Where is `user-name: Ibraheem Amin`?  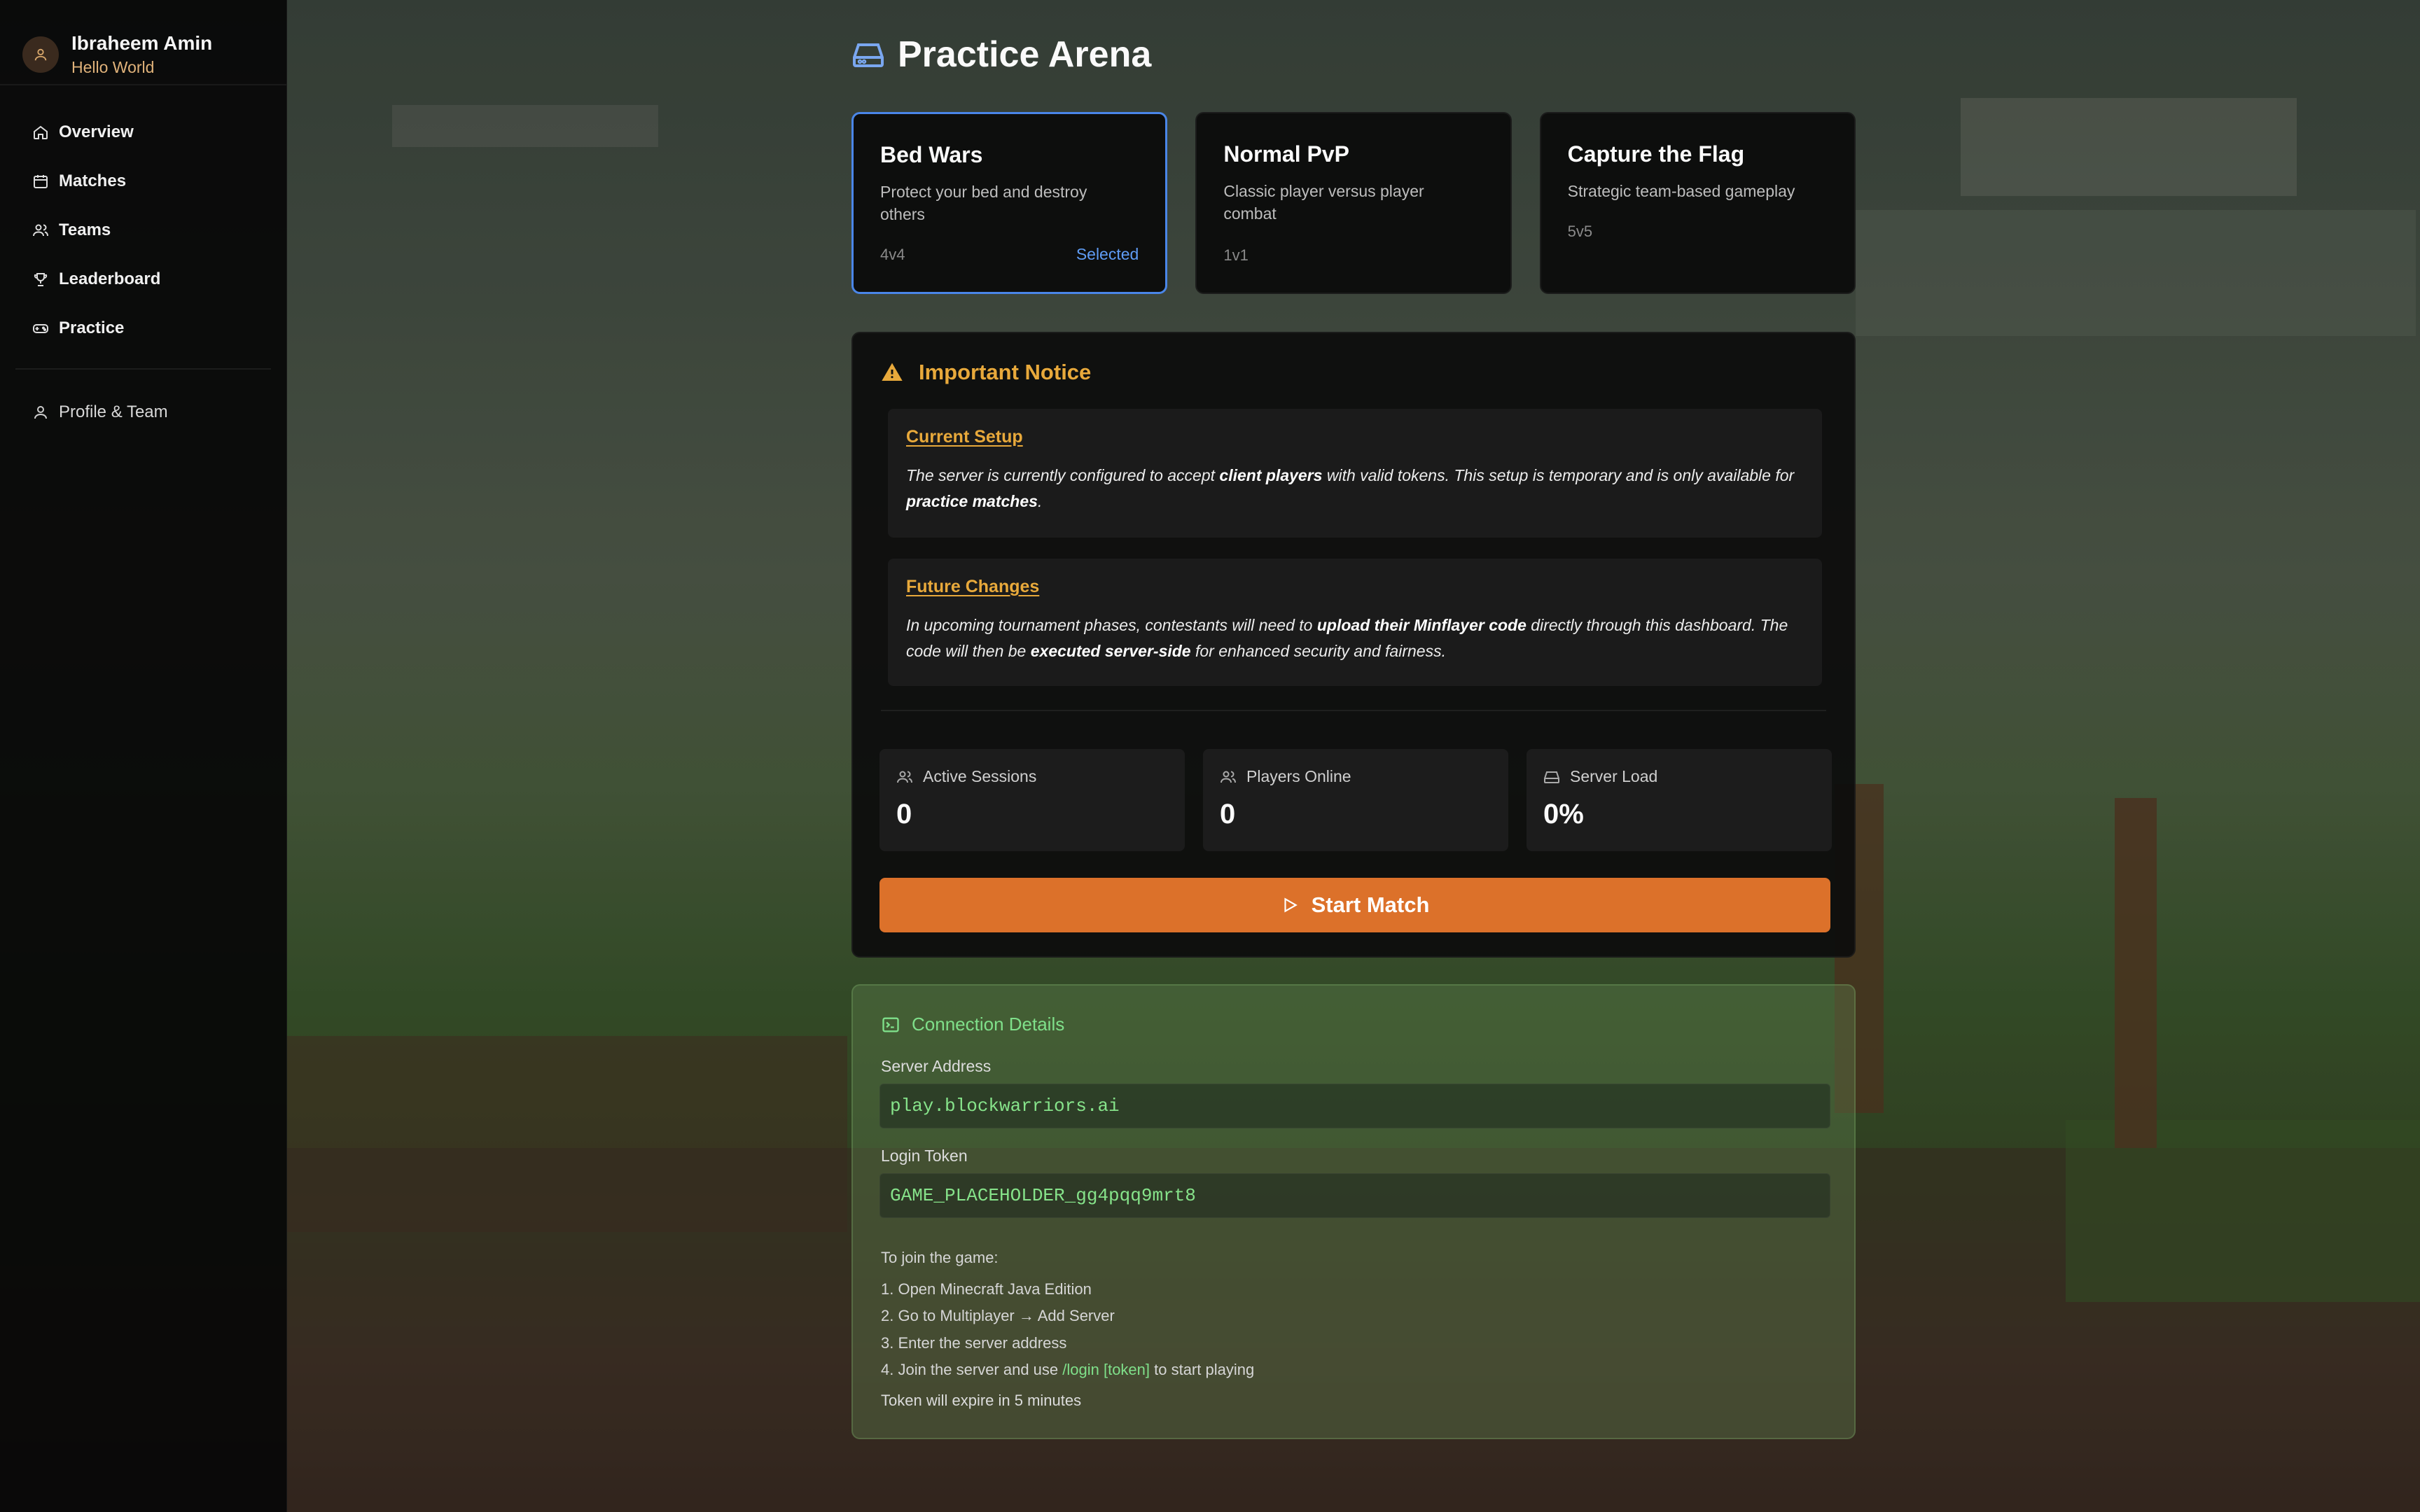 user-name: Ibraheem Amin is located at coordinates (142, 43).